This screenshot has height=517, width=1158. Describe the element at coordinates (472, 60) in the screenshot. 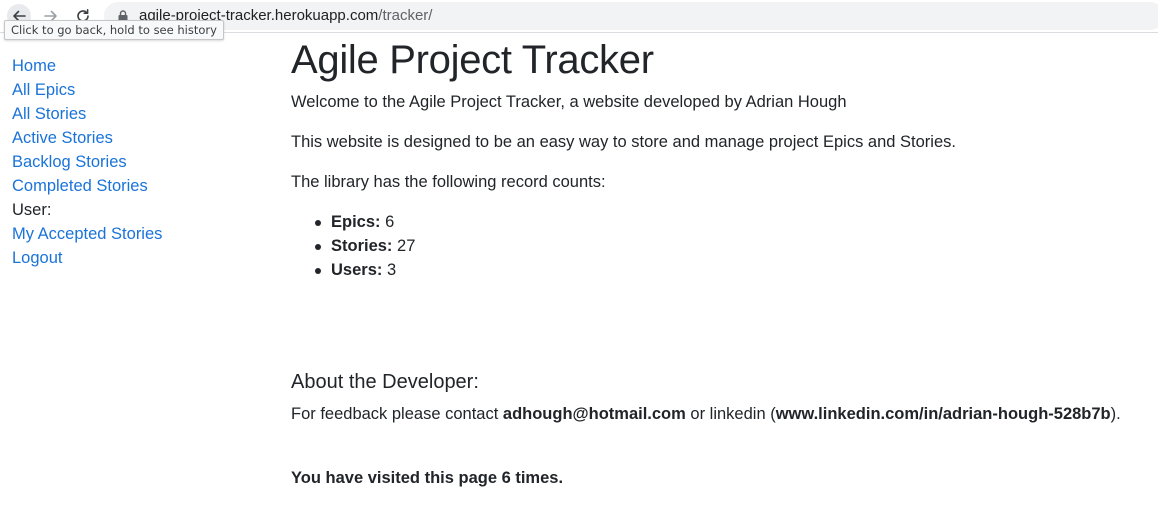

I see `page-title: Agile Project Tracker` at that location.